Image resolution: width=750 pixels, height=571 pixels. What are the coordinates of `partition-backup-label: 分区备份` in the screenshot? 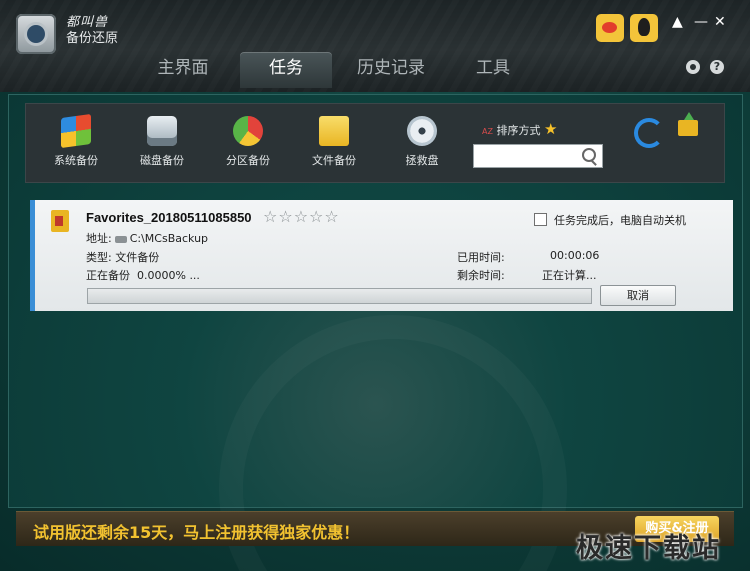 It's located at (248, 160).